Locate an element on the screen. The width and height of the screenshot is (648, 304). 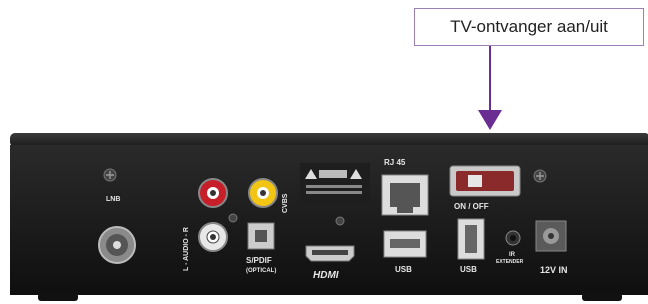
ir-sub-label: EXTENDER is located at coordinates (510, 262).